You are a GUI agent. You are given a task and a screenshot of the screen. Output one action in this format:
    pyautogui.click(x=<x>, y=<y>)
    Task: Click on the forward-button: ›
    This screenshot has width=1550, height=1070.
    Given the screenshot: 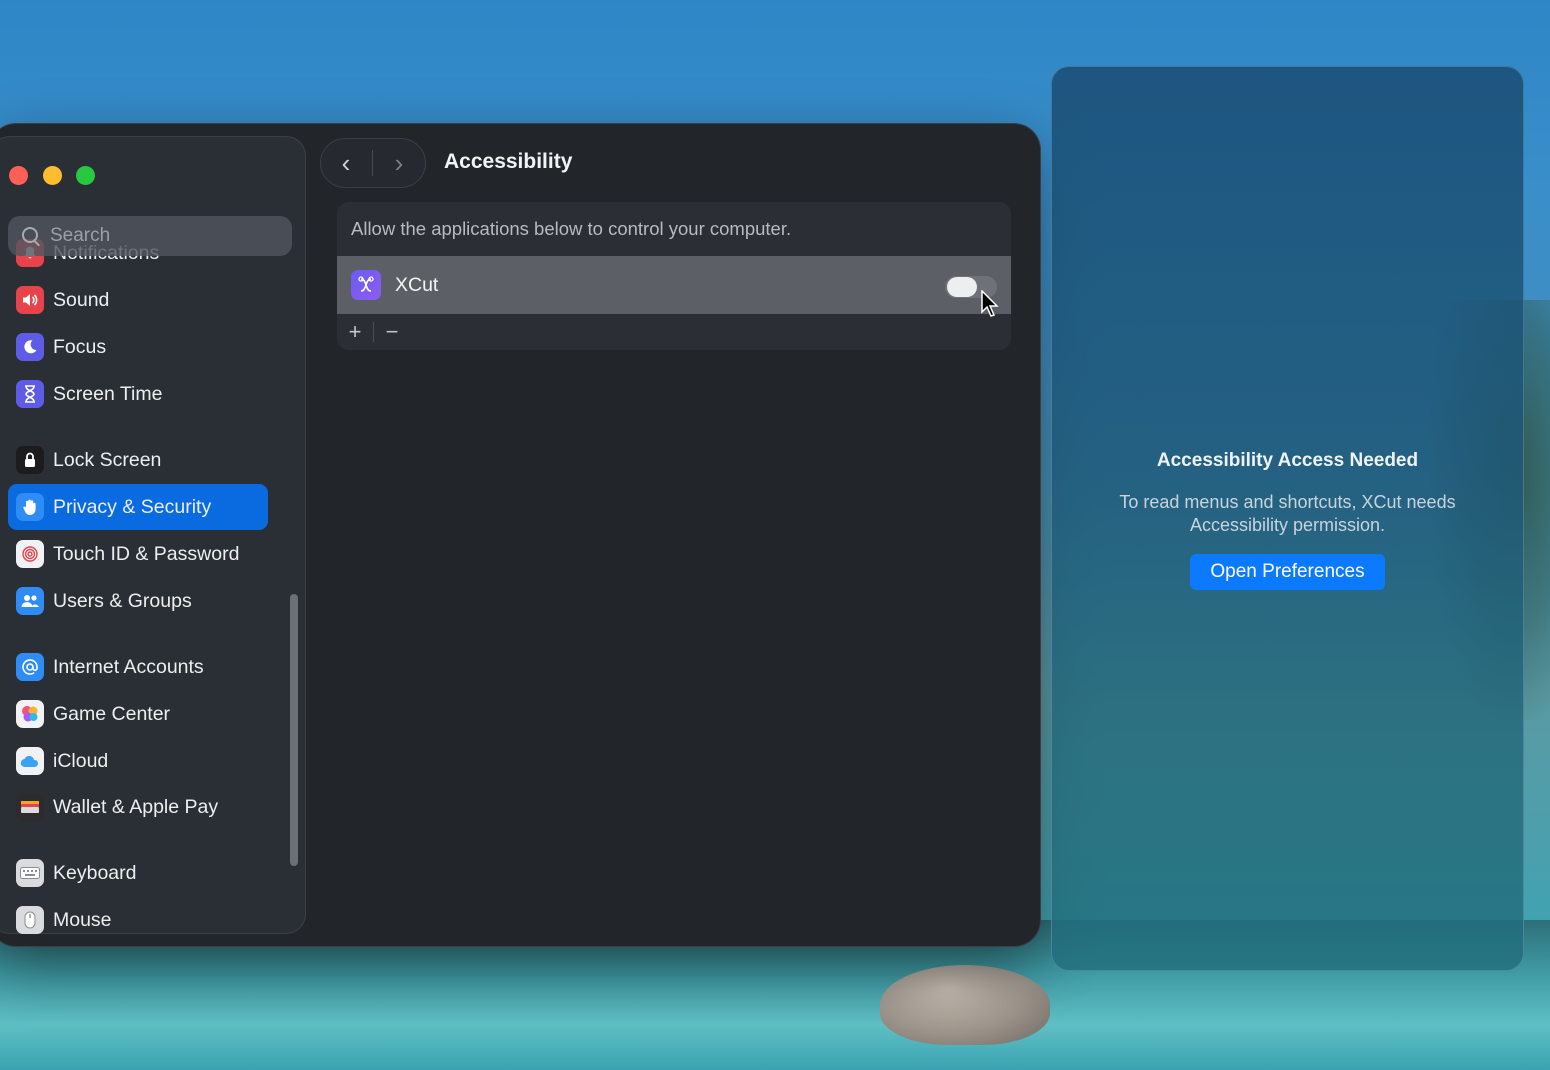 What is the action you would take?
    pyautogui.click(x=399, y=163)
    